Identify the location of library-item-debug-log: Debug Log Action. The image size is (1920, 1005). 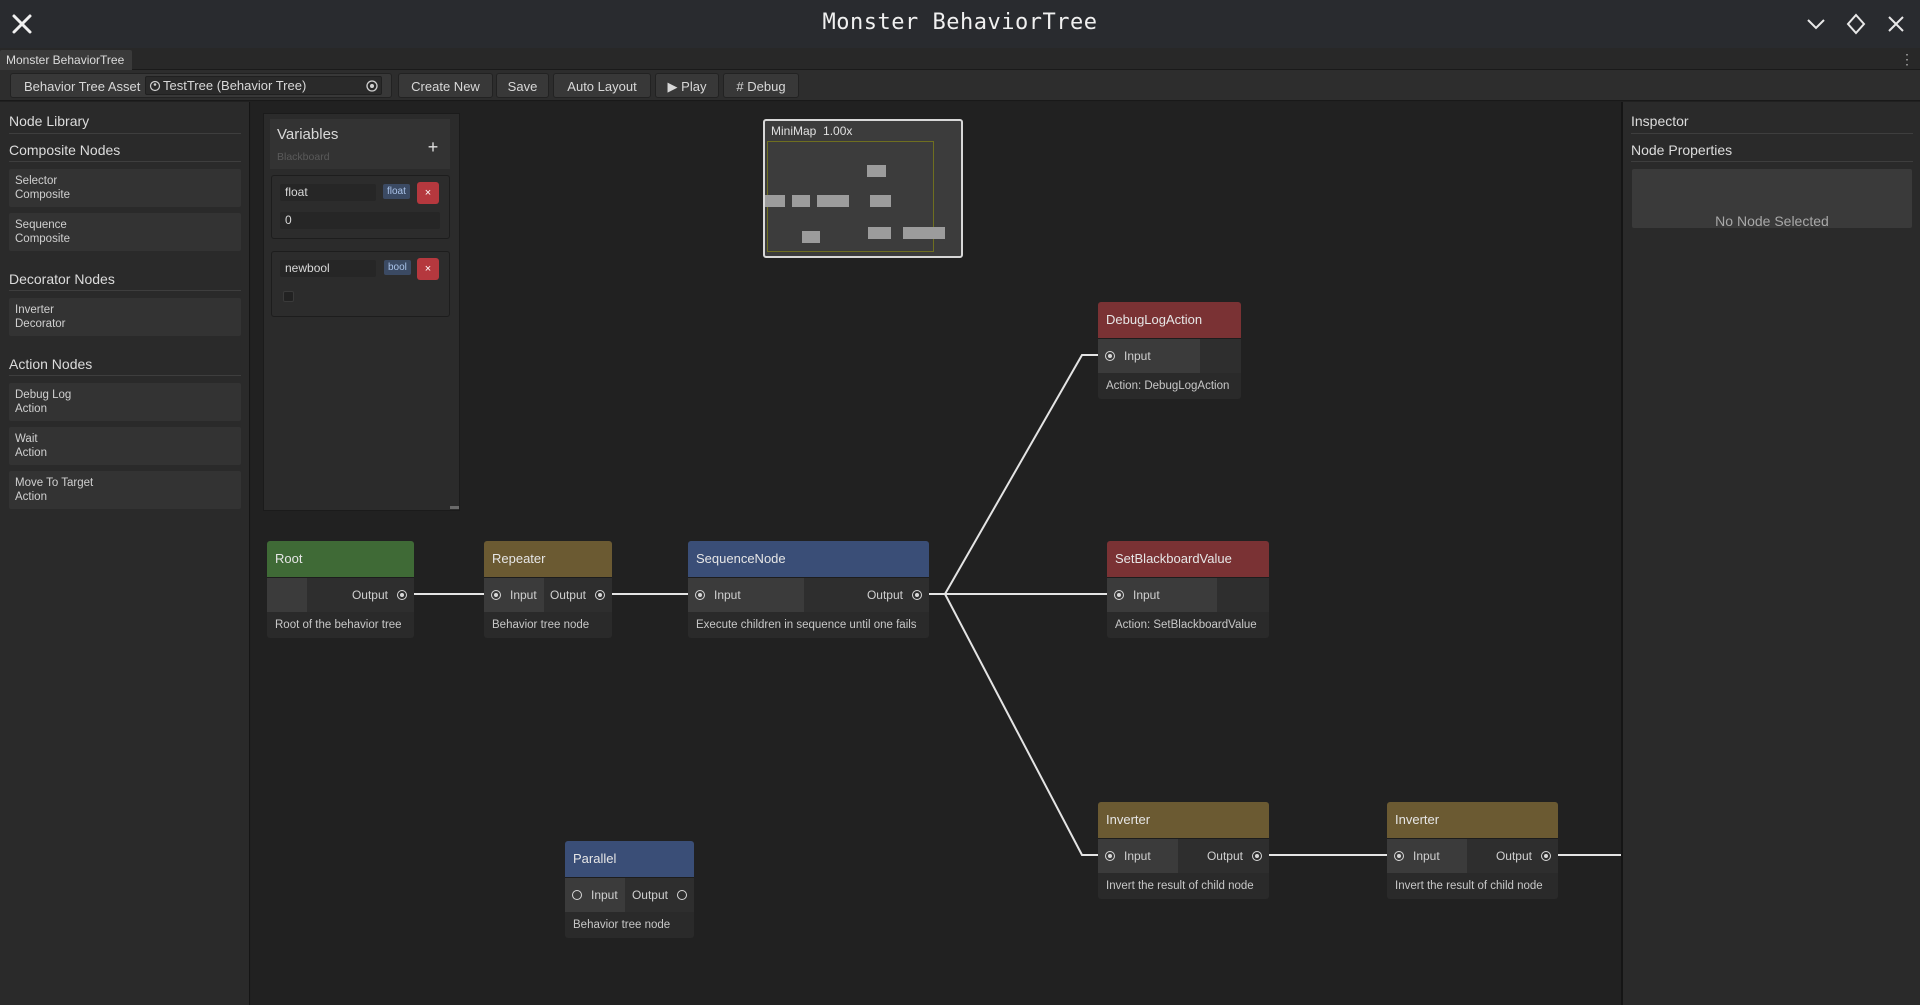
(125, 402).